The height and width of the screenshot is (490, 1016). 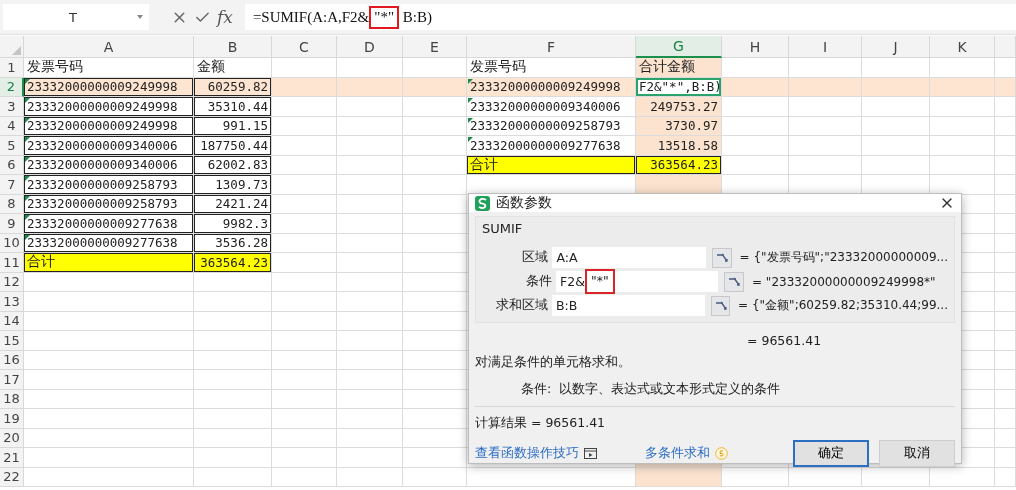 I want to click on argument-result: = "23332000000009249998*", so click(x=844, y=281).